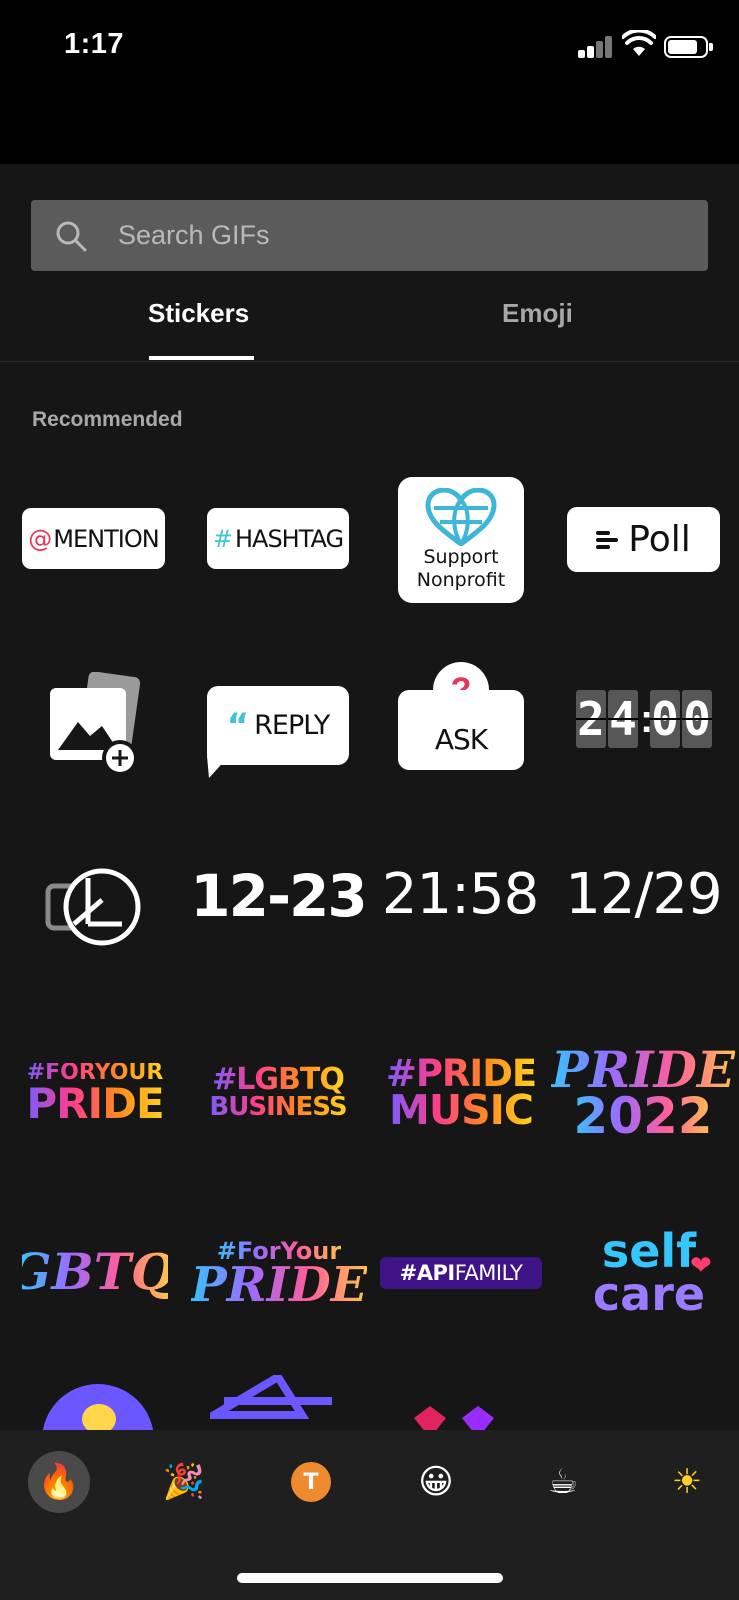  Describe the element at coordinates (643, 1116) in the screenshot. I see `sticker-text: 2022` at that location.